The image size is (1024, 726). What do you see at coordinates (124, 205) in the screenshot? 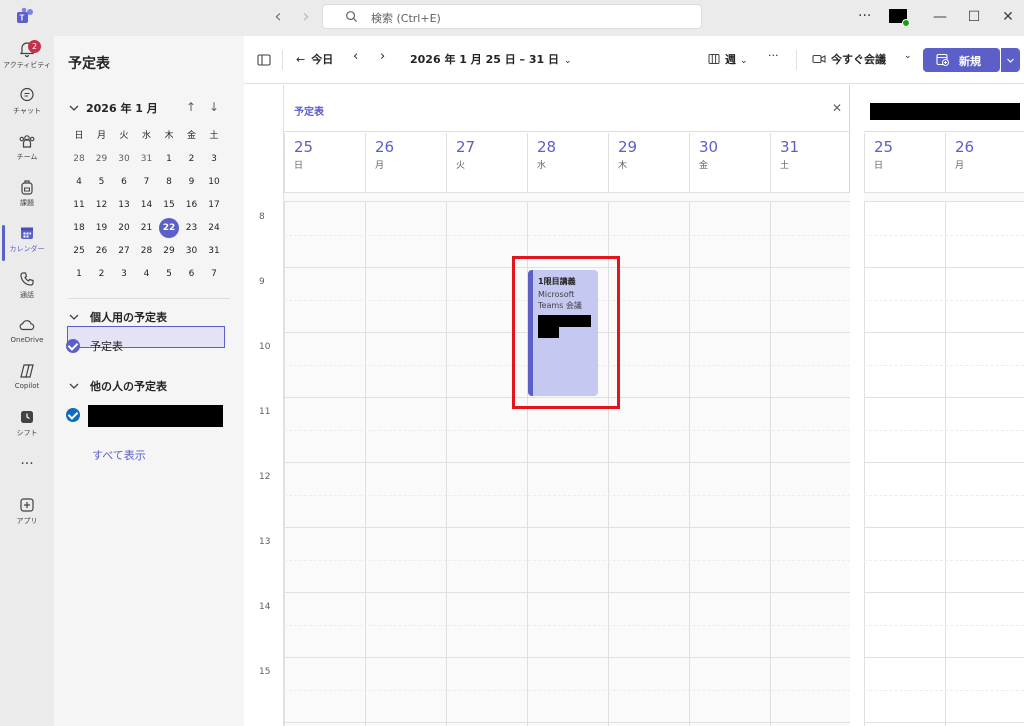
I see `mini-day: 13` at bounding box center [124, 205].